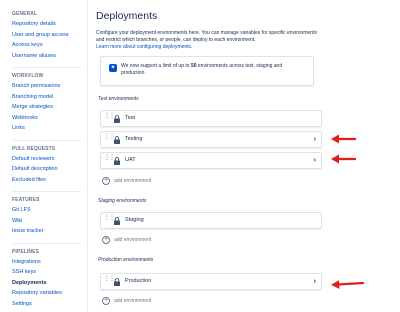 Image resolution: width=400 pixels, height=312 pixels. What do you see at coordinates (49, 107) in the screenshot?
I see `sidebar-item-merge-strategies: Merge strategies` at bounding box center [49, 107].